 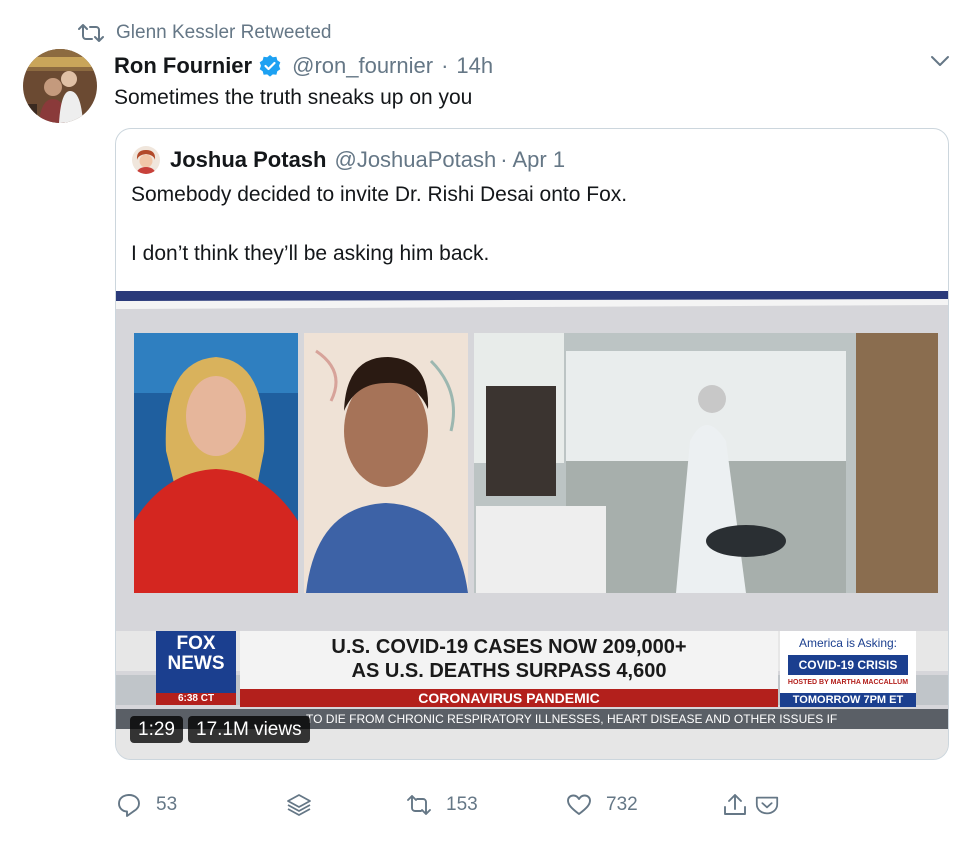 I want to click on promo-title: America is Asking:, so click(x=848, y=643).